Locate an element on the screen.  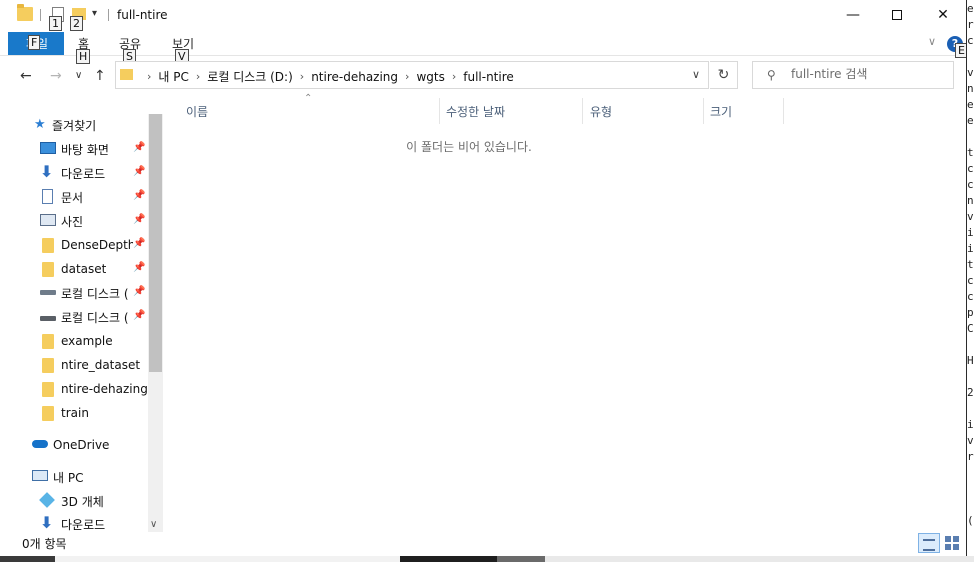
background-text-char: H is located at coordinates (970, 360).